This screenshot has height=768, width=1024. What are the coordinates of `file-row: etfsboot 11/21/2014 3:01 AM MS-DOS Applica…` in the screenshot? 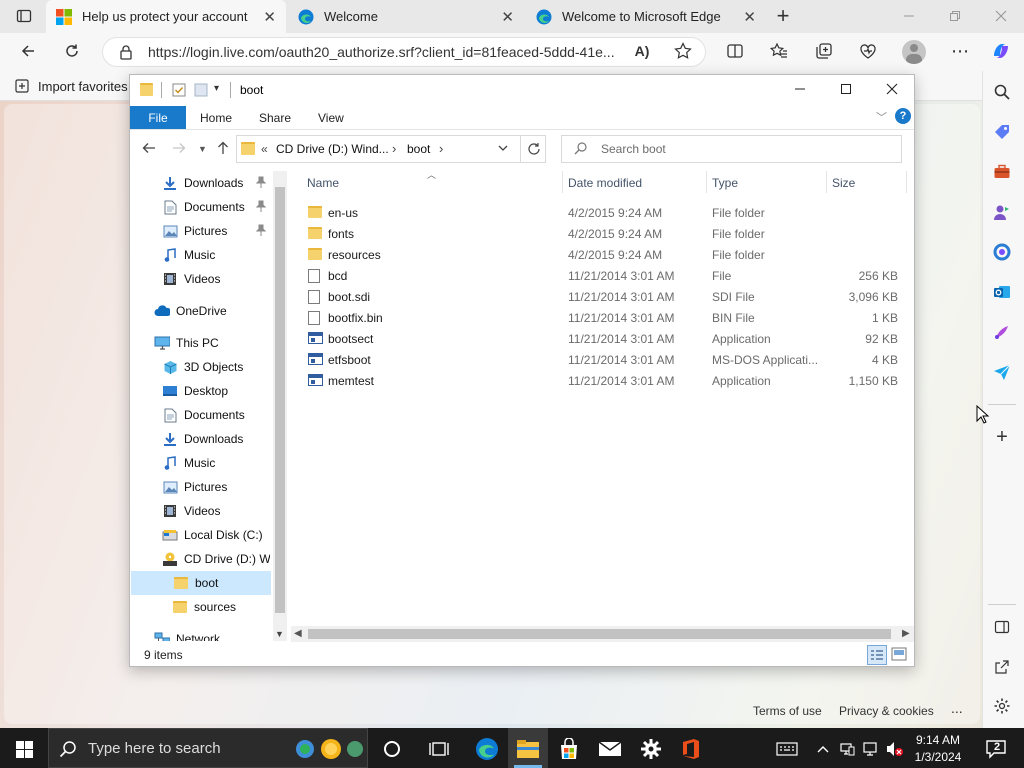 It's located at (604, 360).